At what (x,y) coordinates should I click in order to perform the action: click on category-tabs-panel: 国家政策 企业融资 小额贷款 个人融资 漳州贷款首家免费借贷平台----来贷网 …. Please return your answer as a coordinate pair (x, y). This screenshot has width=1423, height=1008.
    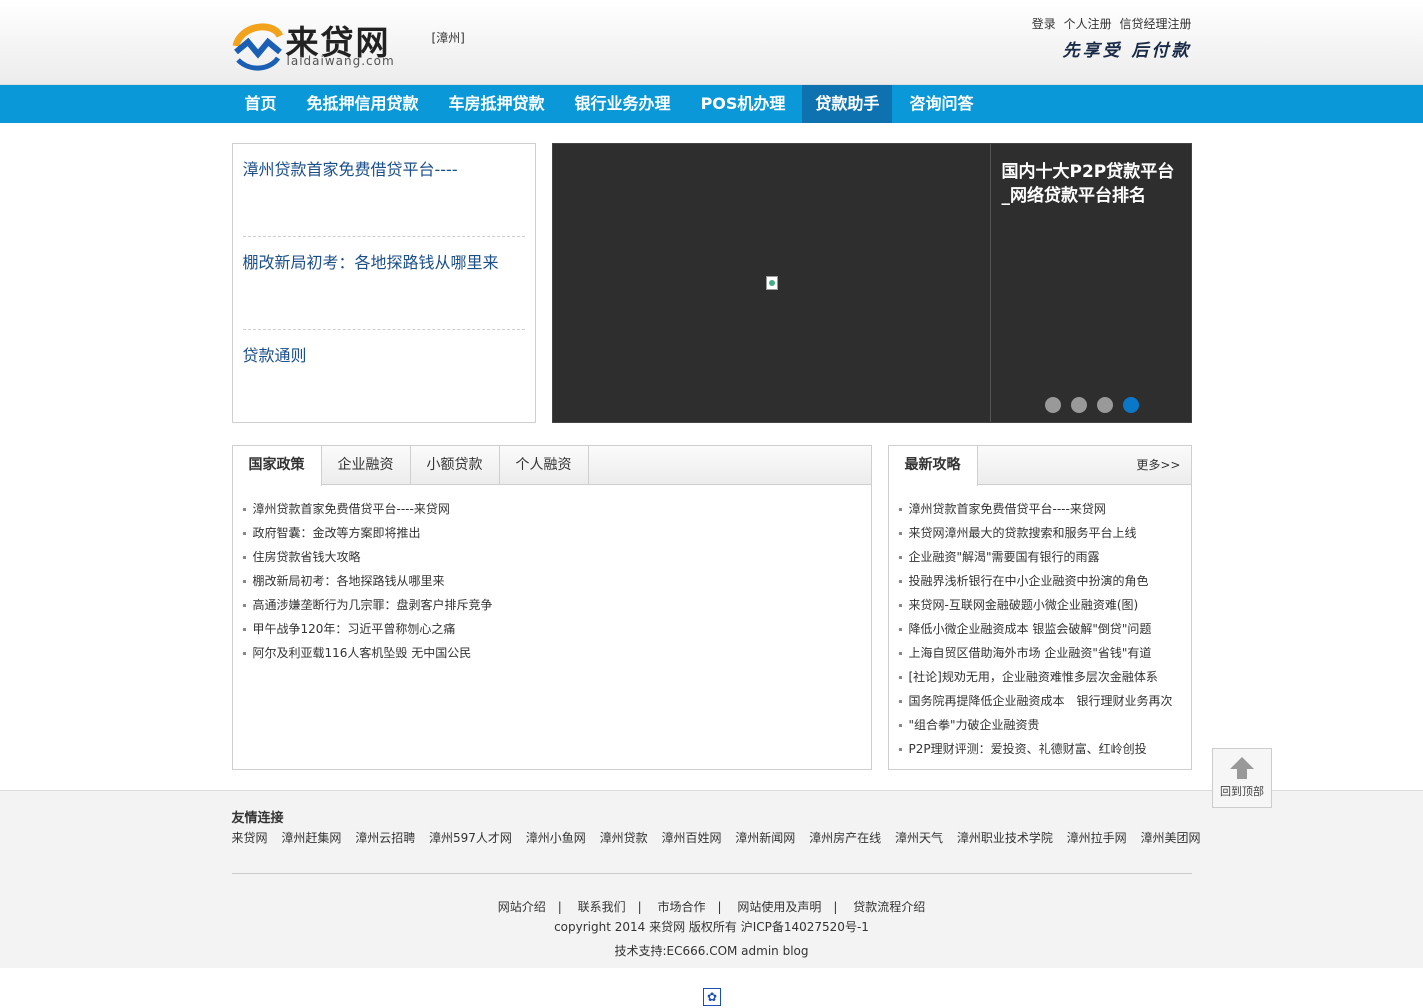
    Looking at the image, I should click on (551, 607).